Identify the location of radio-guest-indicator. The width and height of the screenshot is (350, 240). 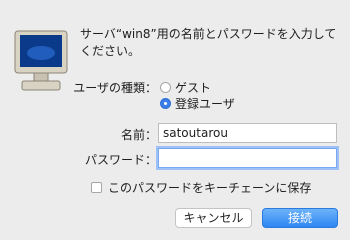
(165, 87).